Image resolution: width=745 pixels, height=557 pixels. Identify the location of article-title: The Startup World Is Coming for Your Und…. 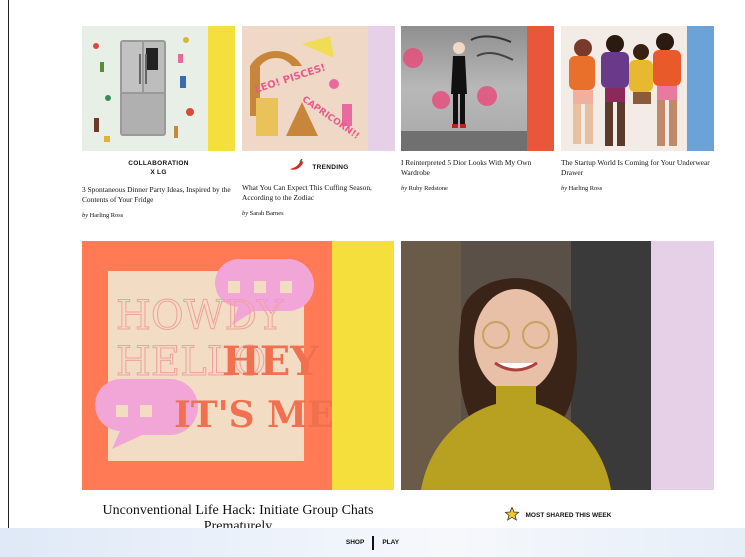
(637, 167).